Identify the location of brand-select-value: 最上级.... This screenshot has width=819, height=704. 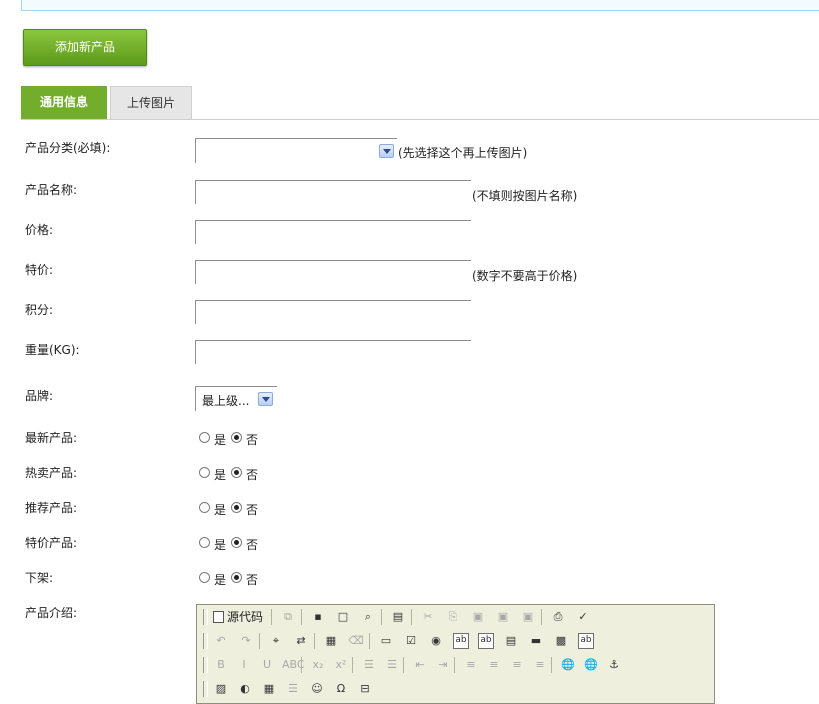
(226, 401).